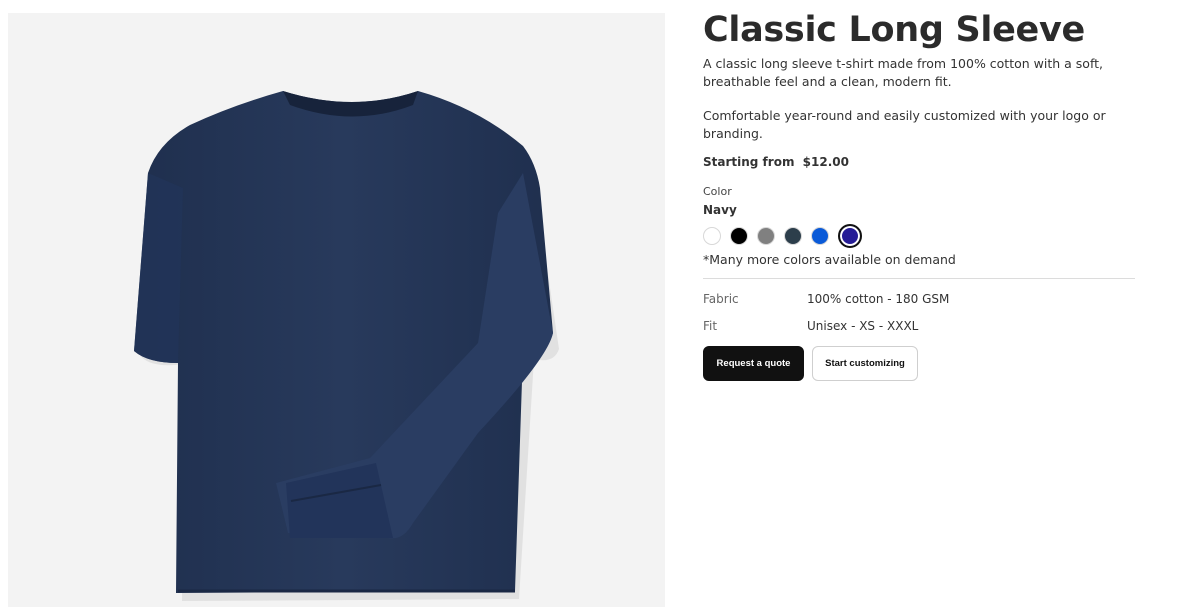 The width and height of the screenshot is (1200, 607). I want to click on price-row: Starting from $12.00, so click(919, 162).